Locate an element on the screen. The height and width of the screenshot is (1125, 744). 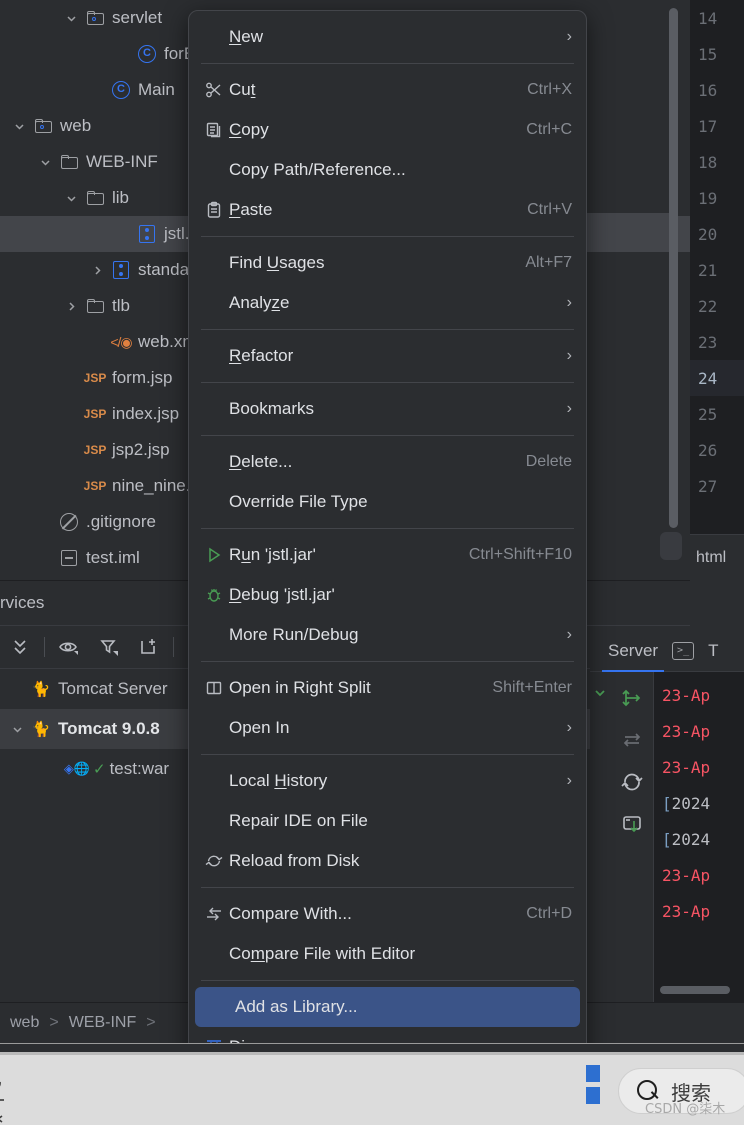
menu-item-label: Local History is located at coordinates (278, 780).